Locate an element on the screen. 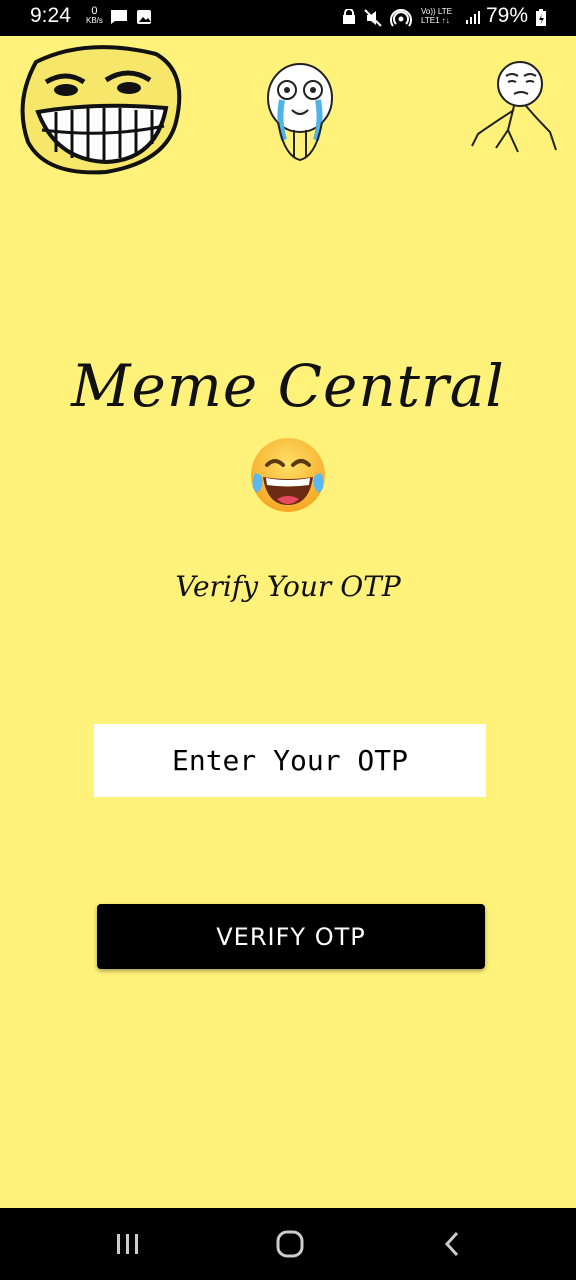 The height and width of the screenshot is (1280, 576). verify-subtitle: Verify Your OTP is located at coordinates (288, 586).